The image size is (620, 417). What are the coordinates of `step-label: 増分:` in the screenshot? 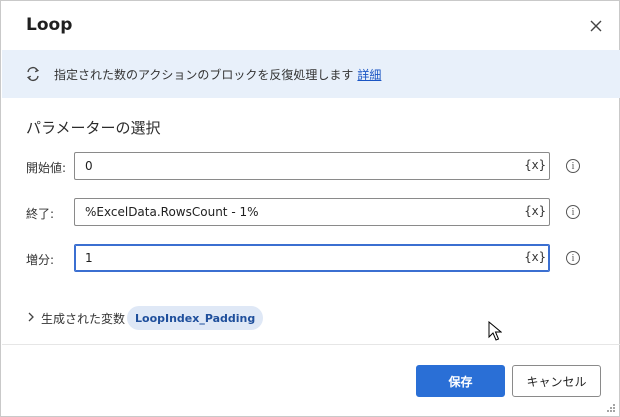 It's located at (40, 260).